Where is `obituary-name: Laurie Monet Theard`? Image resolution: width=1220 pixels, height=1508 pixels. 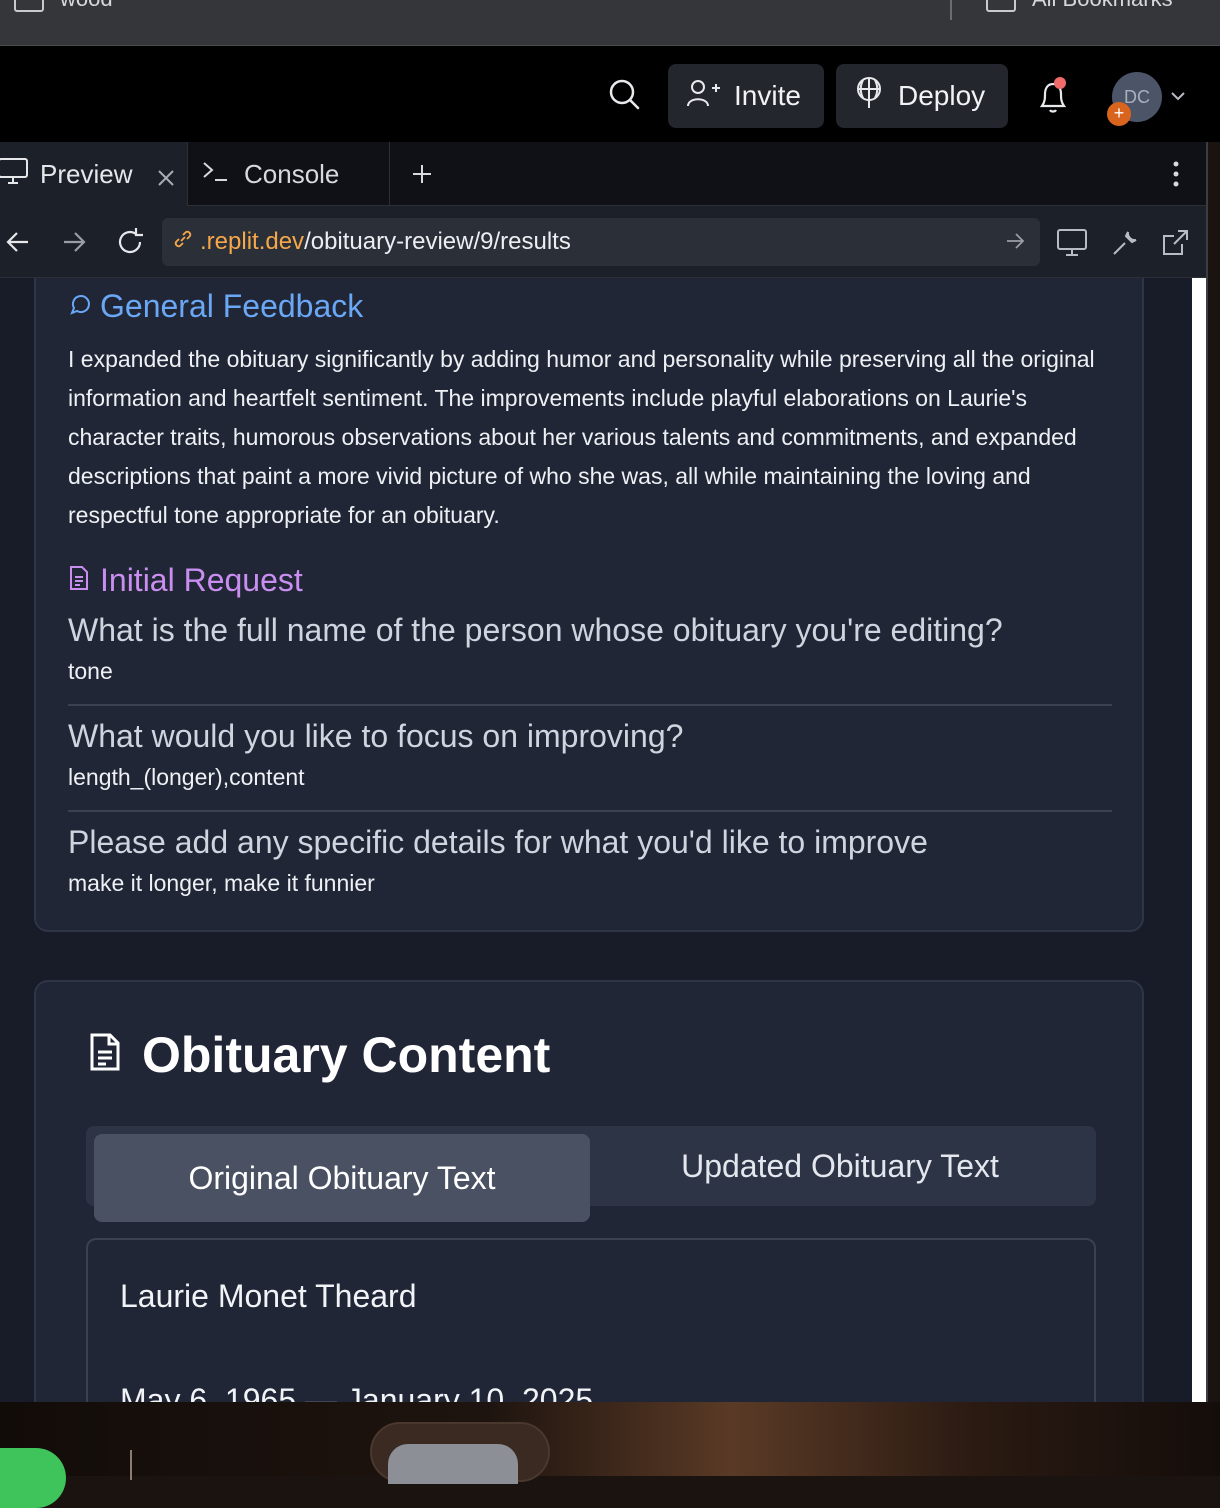 obituary-name: Laurie Monet Theard is located at coordinates (268, 1296).